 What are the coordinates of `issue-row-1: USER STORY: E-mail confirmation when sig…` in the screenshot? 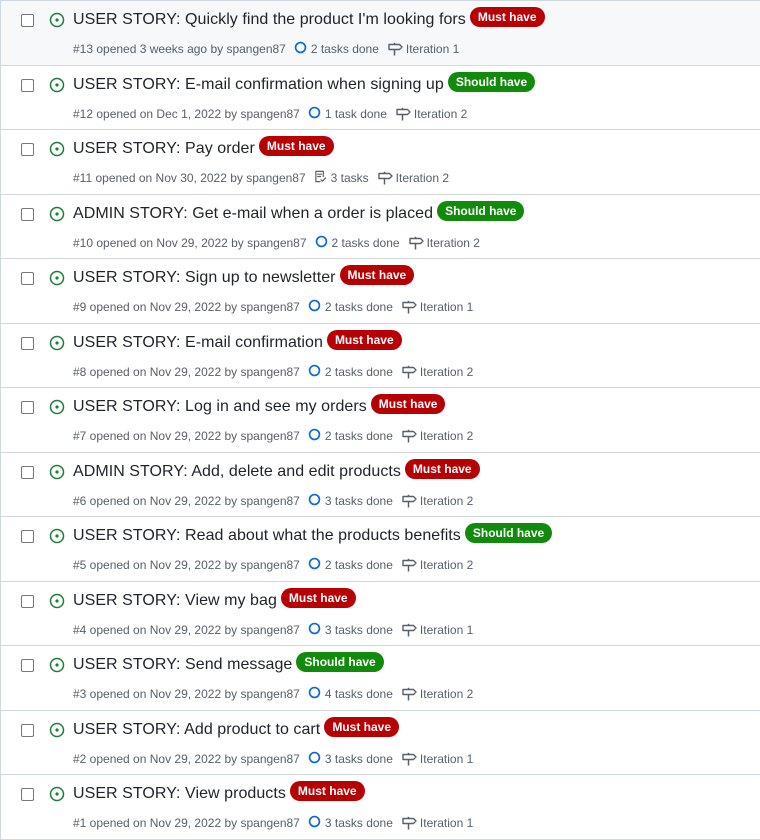 It's located at (380, 97).